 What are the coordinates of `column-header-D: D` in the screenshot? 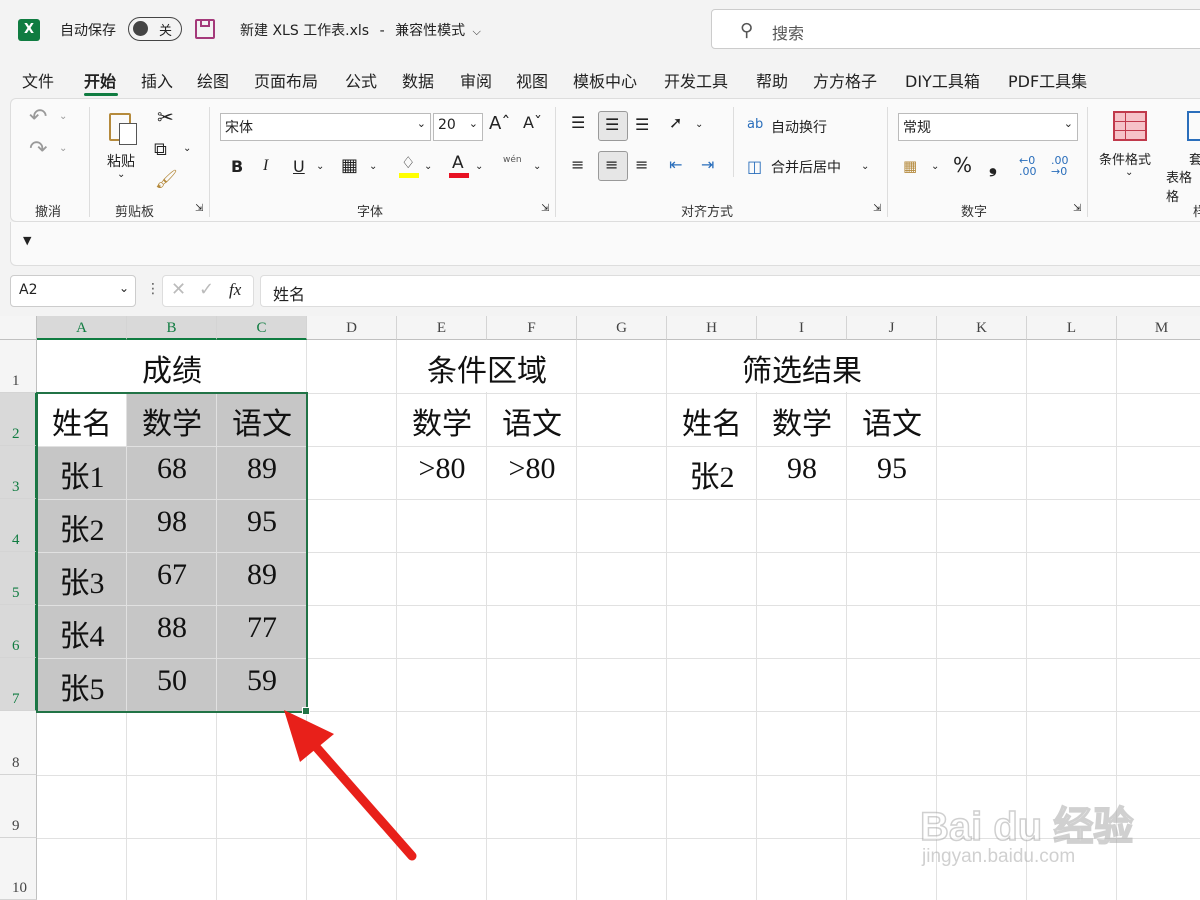 It's located at (352, 328).